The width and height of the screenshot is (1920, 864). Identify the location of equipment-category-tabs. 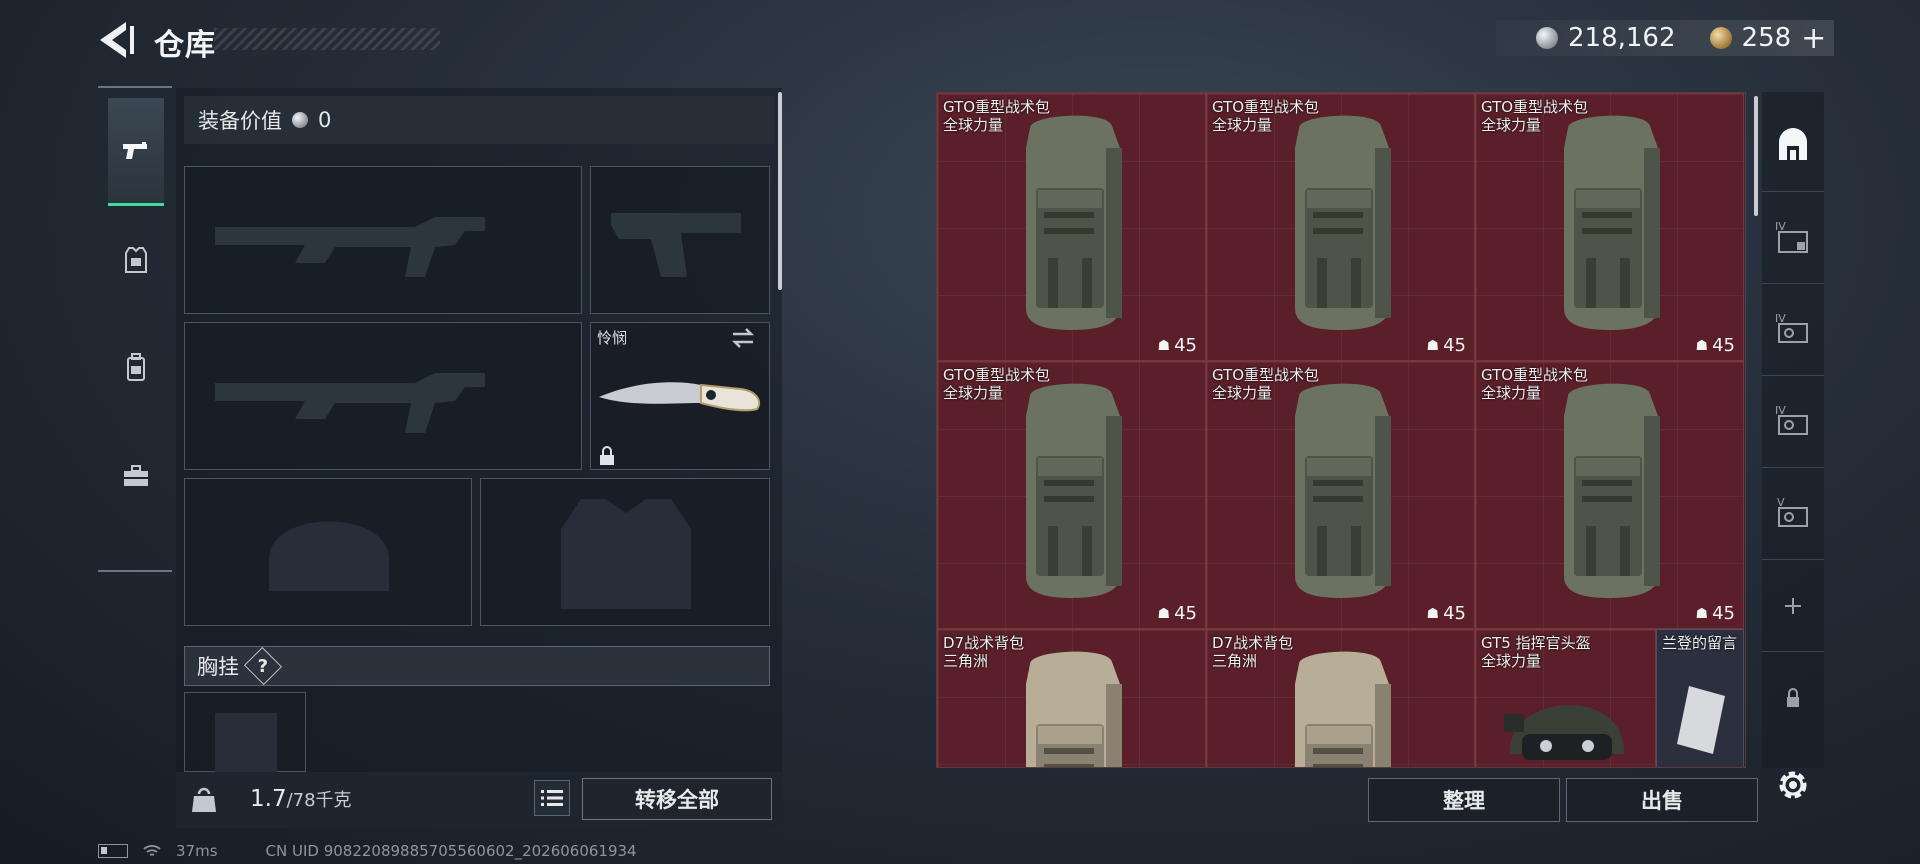
(135, 329).